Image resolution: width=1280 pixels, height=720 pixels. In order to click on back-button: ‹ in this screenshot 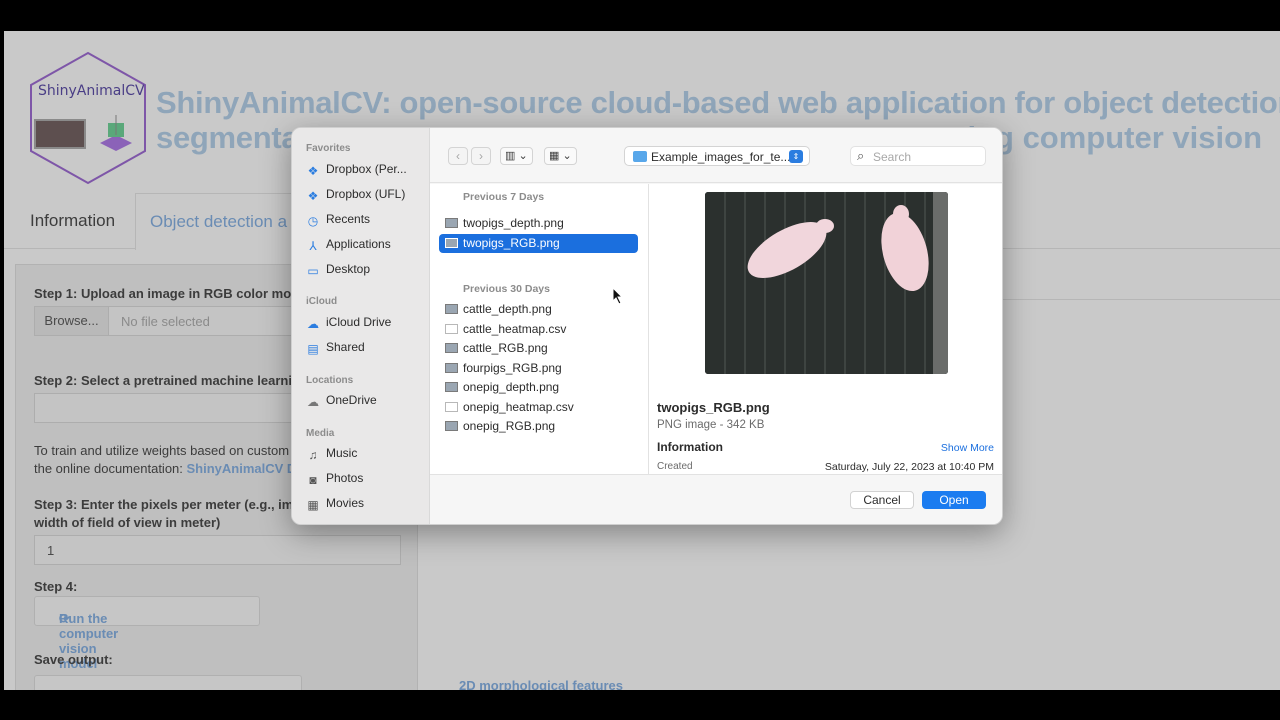, I will do `click(458, 156)`.